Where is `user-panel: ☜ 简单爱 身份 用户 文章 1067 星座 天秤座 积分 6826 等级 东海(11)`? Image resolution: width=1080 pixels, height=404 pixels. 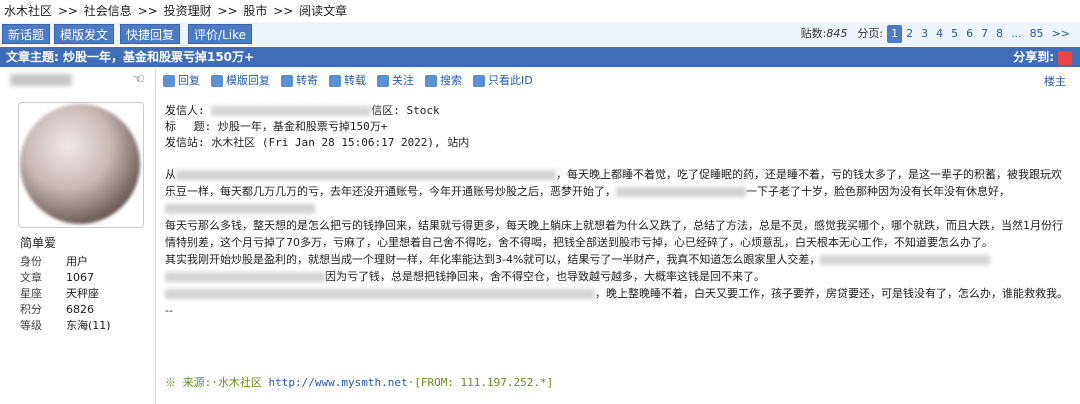
user-panel: ☜ 简单爱 身份 用户 文章 1067 星座 天秤座 积分 6826 等级 东海(11) is located at coordinates (78, 236).